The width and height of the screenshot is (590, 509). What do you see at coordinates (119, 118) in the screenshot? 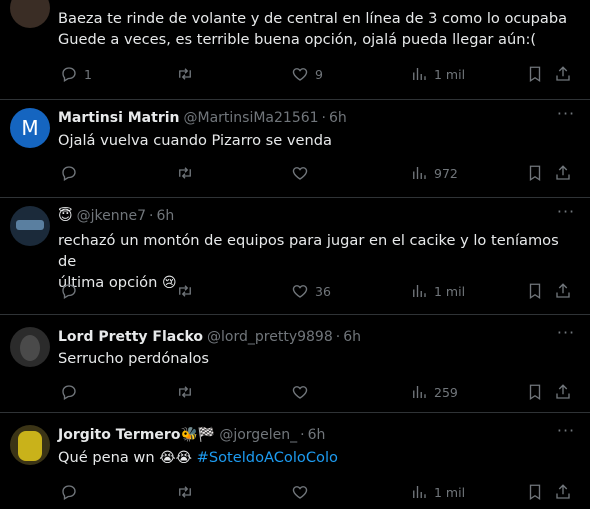
I see `display-name: Martinsi Matrin` at bounding box center [119, 118].